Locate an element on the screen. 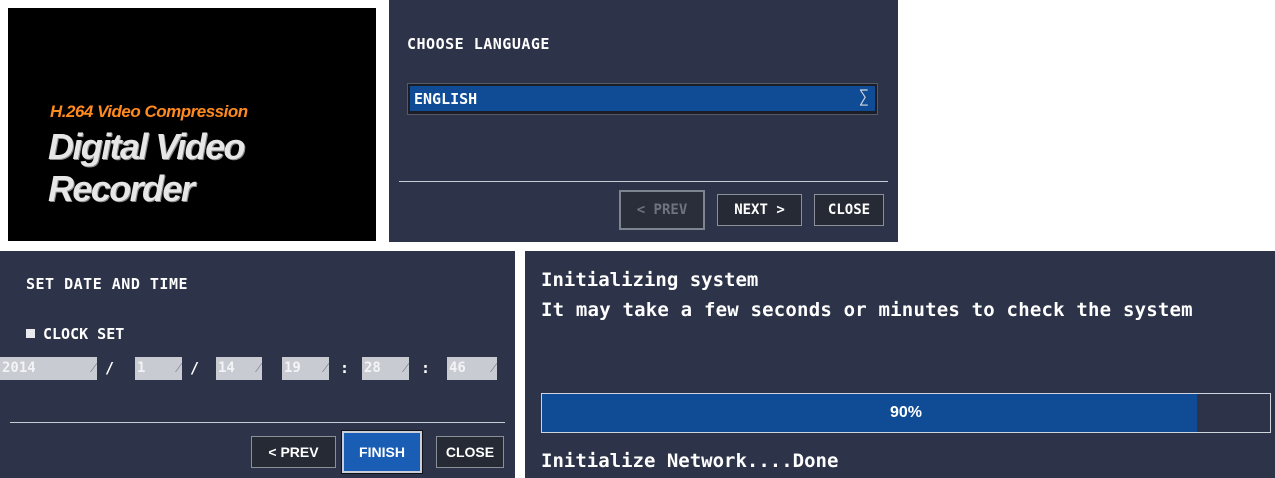  year-value: 2014 is located at coordinates (19, 368).